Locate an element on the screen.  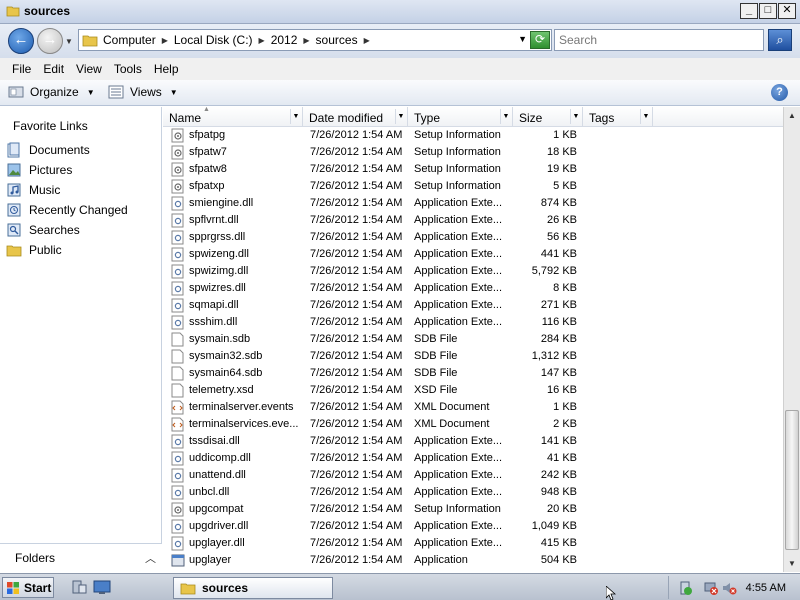
file-size: 5 KB is located at coordinates (565, 186).